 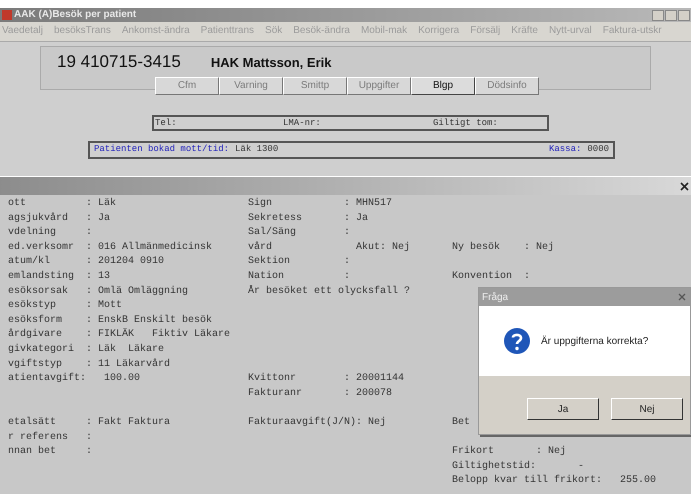 What do you see at coordinates (299, 232) in the screenshot?
I see `form-field-text: Sal/Säng :` at bounding box center [299, 232].